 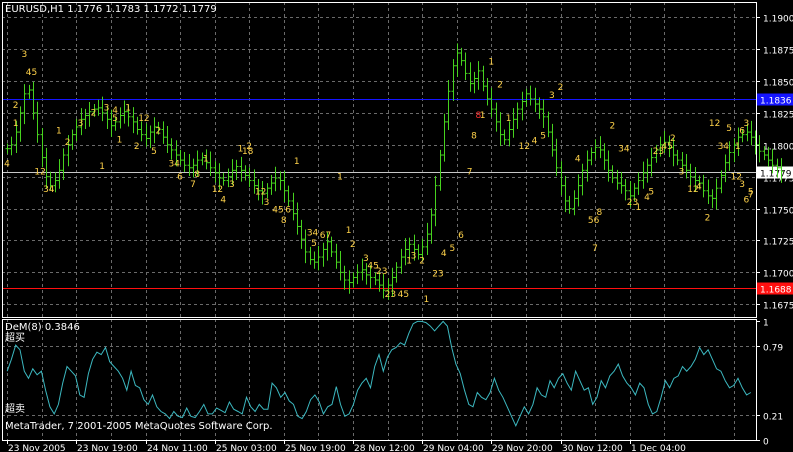 I want to click on x-tick-label: 29 Nov 04:00, so click(x=453, y=448).